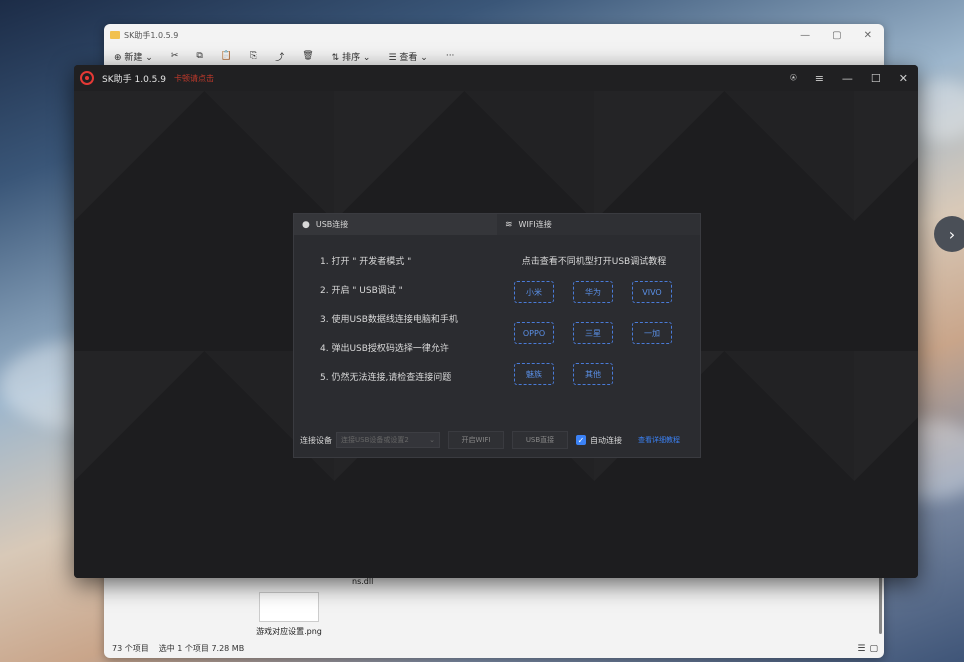  What do you see at coordinates (593, 292) in the screenshot?
I see `brand-button-huawei: 华为` at bounding box center [593, 292].